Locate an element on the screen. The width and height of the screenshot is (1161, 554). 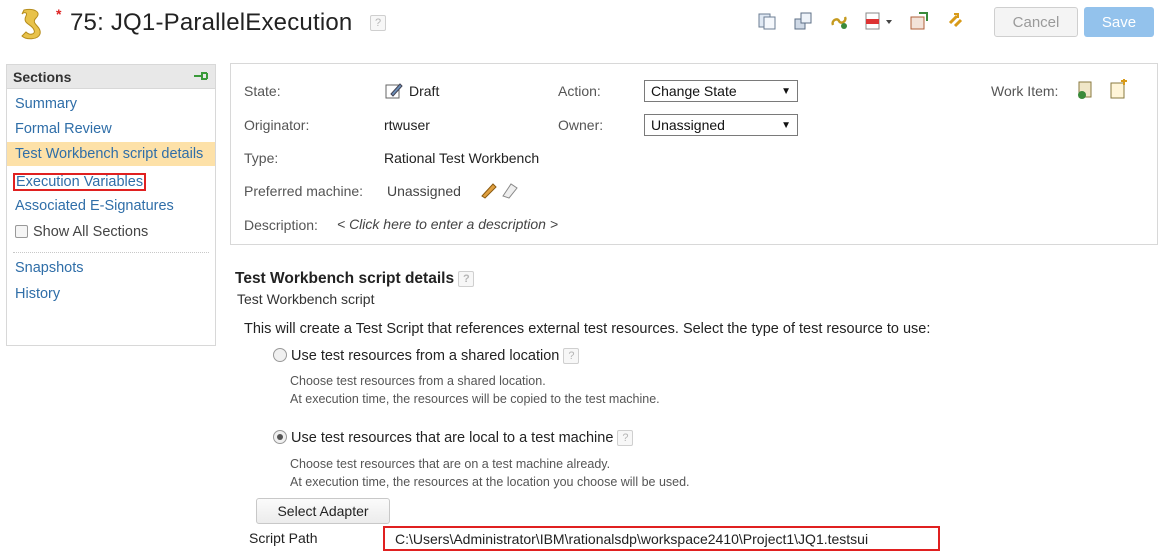
page-title: 75: JQ1-ParallelExecution is located at coordinates (211, 22).